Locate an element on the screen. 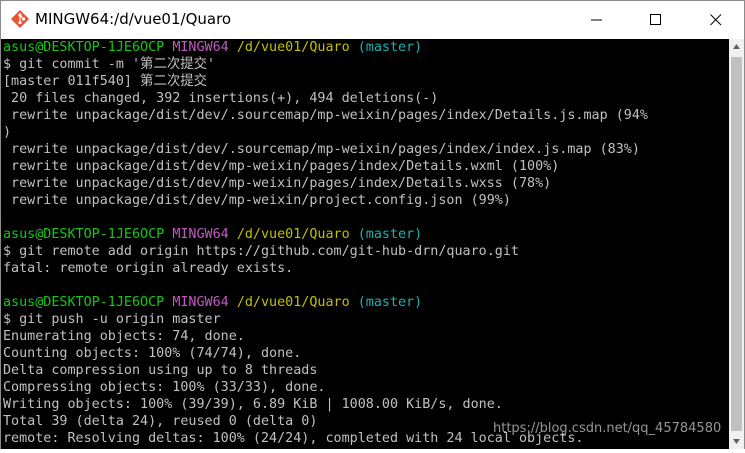 The width and height of the screenshot is (745, 453). output-line: Counting objects: 100% (74/74), done. is located at coordinates (152, 353).